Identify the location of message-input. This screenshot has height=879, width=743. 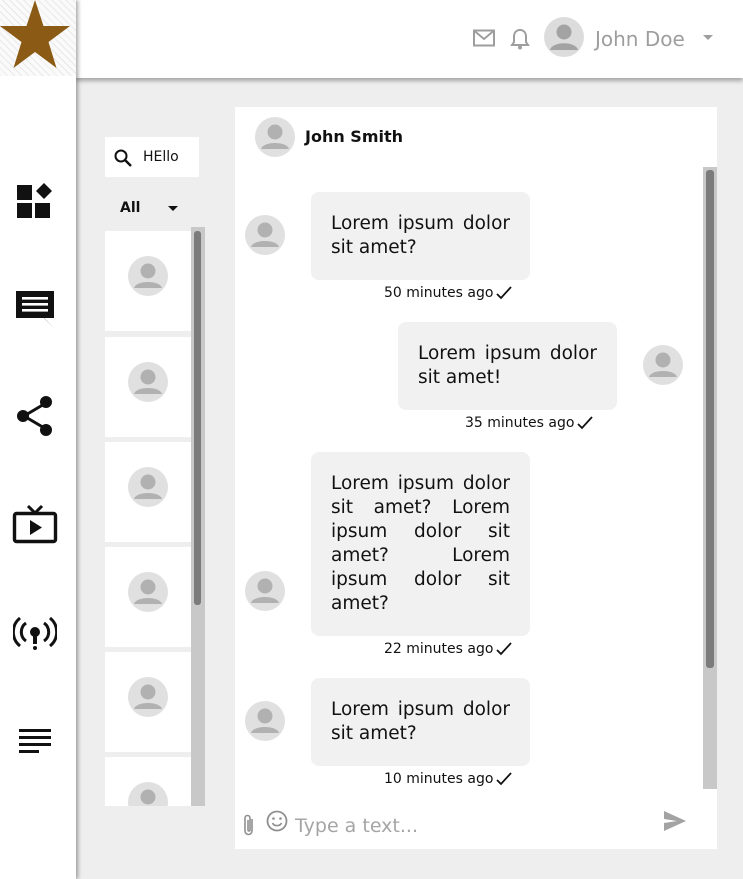
(465, 826).